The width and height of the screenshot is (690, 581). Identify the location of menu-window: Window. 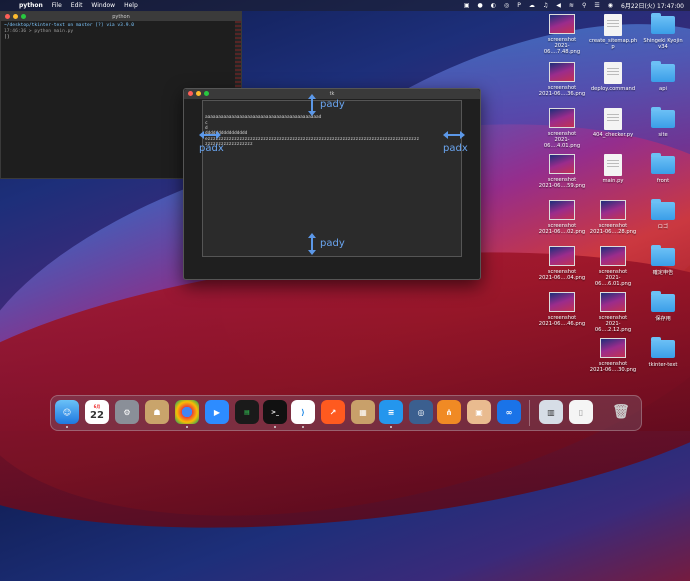
(103, 5).